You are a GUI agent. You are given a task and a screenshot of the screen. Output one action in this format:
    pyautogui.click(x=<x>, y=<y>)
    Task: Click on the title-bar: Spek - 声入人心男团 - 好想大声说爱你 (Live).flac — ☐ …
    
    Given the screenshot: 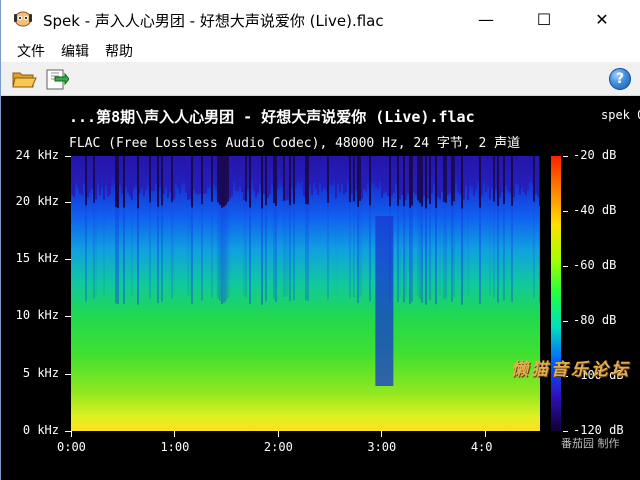 What is the action you would take?
    pyautogui.click(x=320, y=19)
    